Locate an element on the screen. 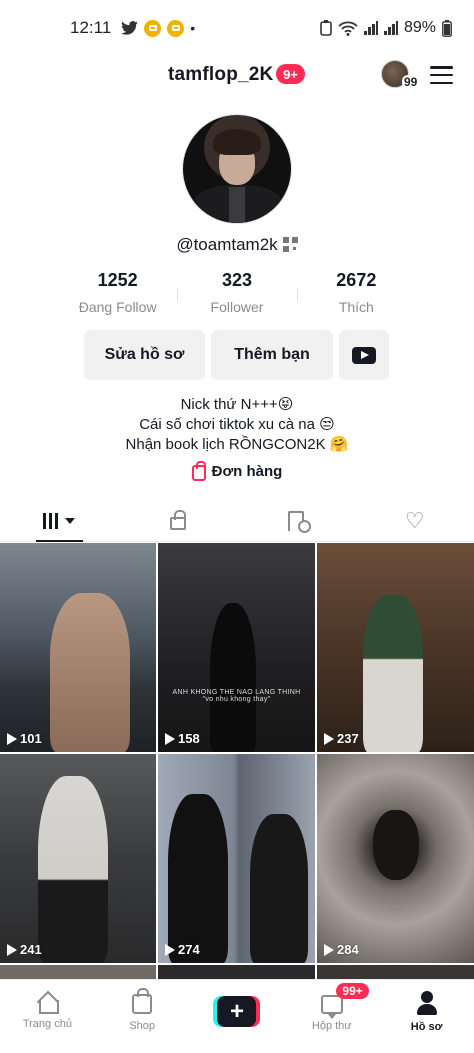 This screenshot has width=474, height=1053. nav-shop: Shop is located at coordinates (142, 1016).